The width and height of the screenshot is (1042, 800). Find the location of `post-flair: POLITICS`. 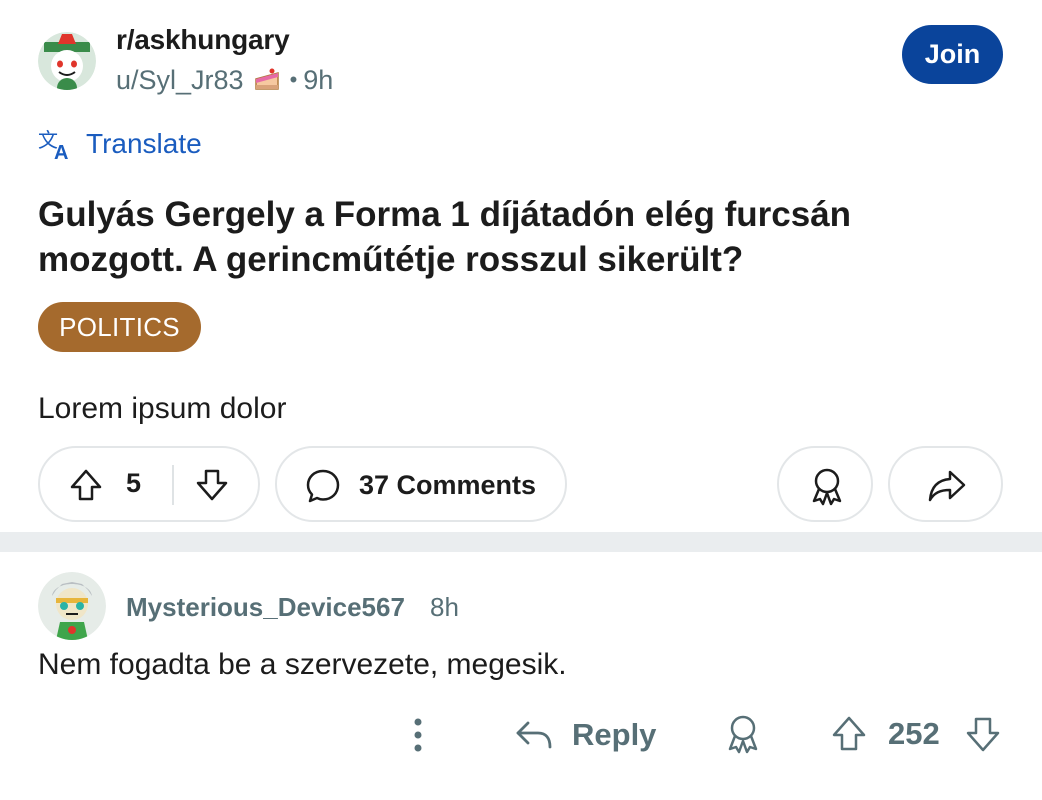

post-flair: POLITICS is located at coordinates (119, 327).